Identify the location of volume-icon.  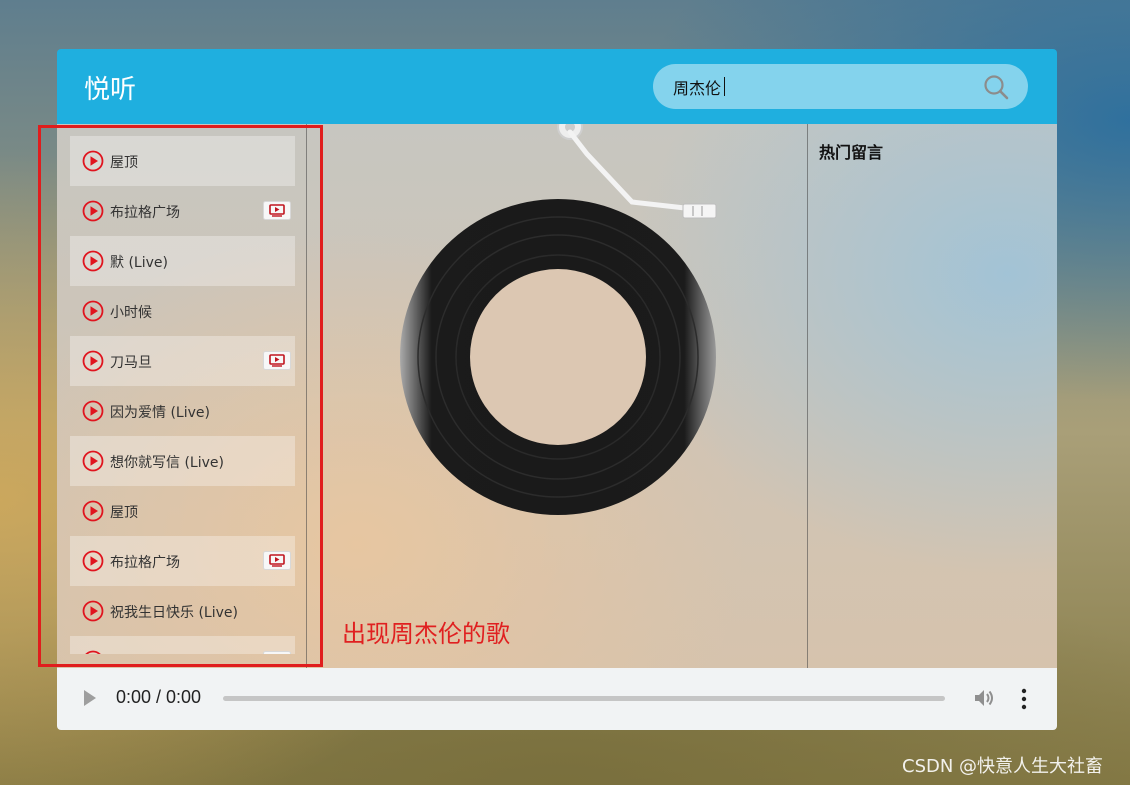
(984, 698).